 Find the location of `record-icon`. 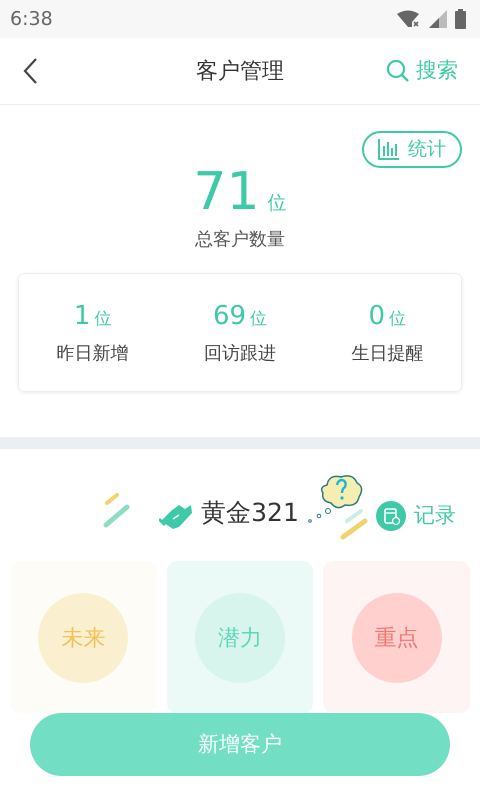

record-icon is located at coordinates (391, 515).